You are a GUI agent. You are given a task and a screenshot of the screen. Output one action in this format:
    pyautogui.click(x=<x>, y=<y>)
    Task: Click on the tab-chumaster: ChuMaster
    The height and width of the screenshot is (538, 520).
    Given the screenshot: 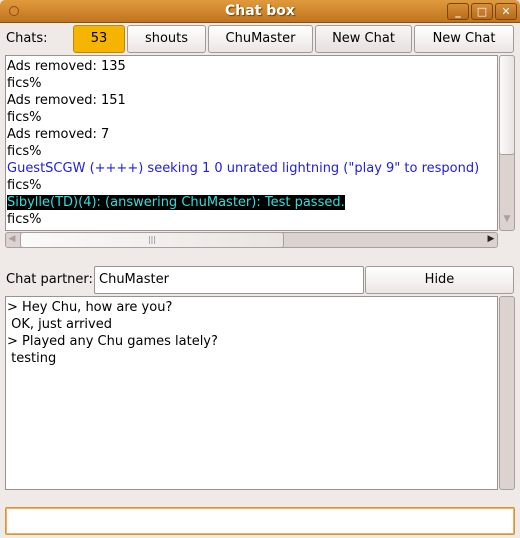 What is the action you would take?
    pyautogui.click(x=260, y=39)
    